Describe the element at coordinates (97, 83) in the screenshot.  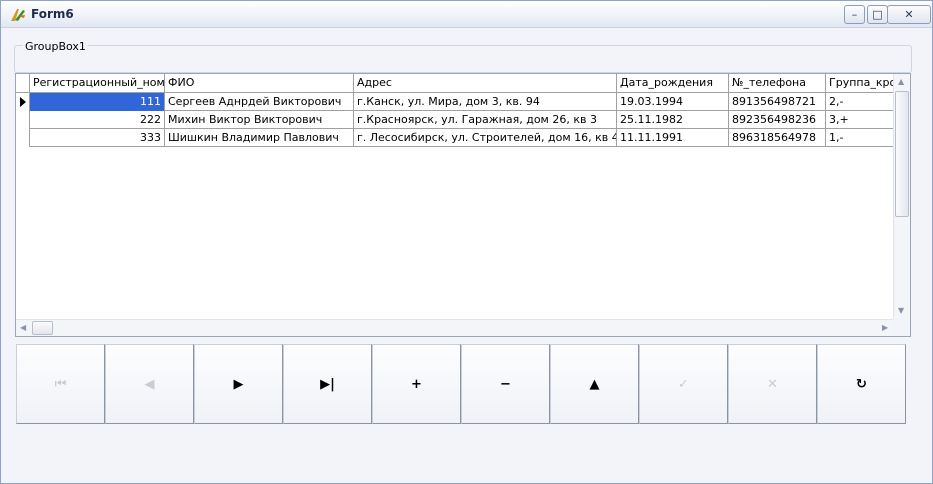
I see `column-header-reg-number: Регистрационный_номер` at that location.